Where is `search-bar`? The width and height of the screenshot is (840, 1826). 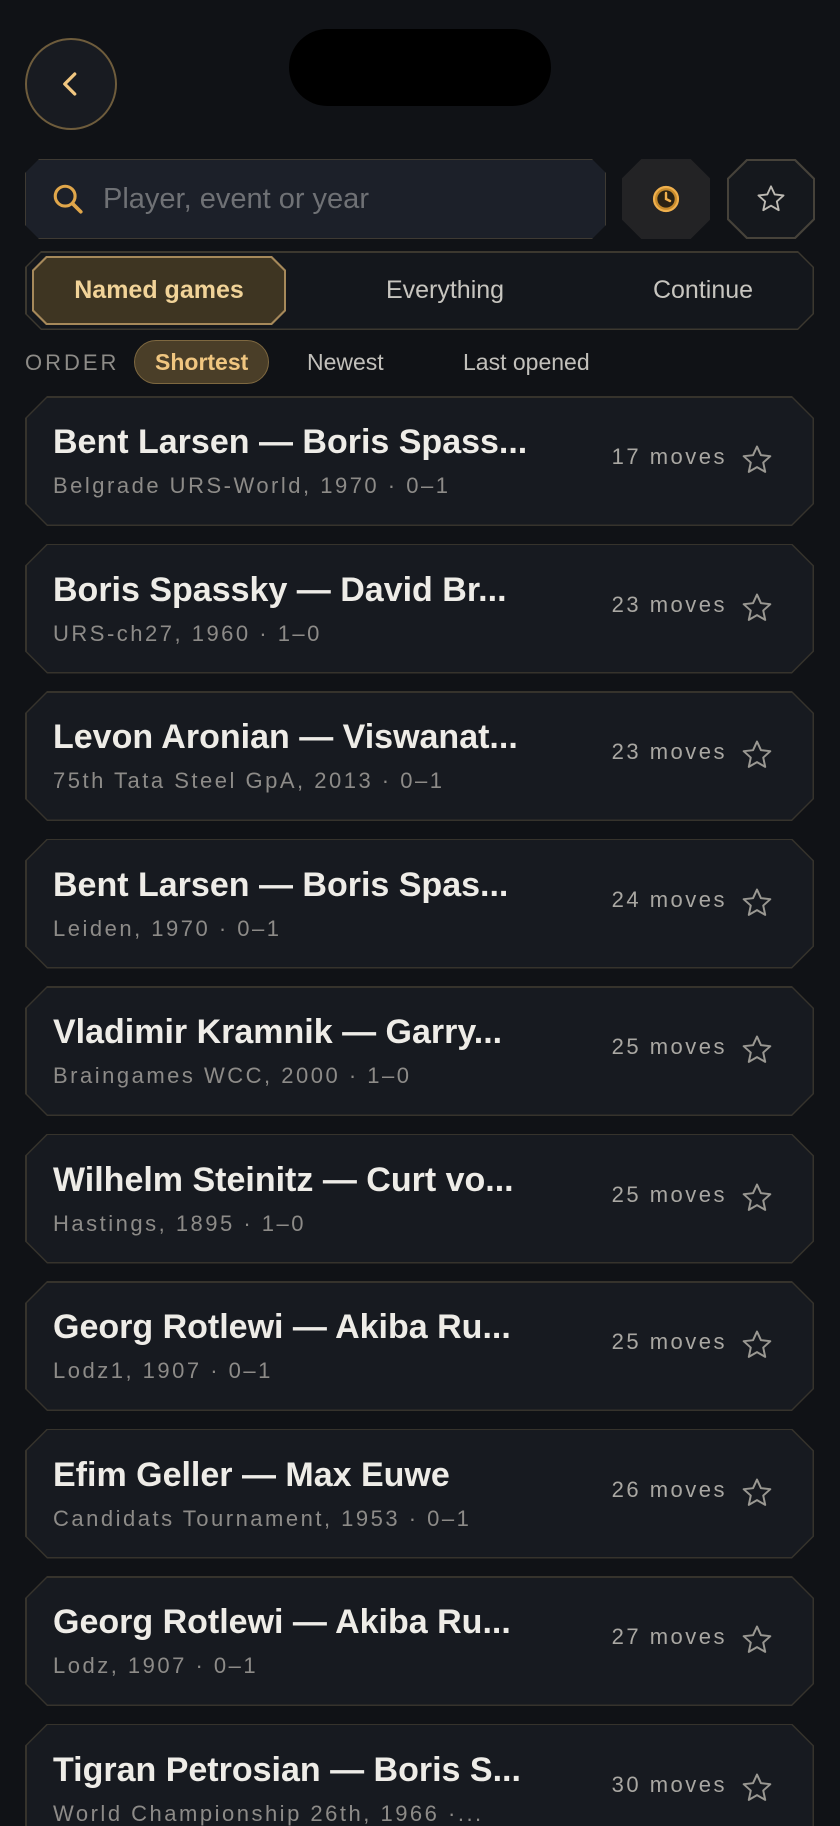 search-bar is located at coordinates (315, 199).